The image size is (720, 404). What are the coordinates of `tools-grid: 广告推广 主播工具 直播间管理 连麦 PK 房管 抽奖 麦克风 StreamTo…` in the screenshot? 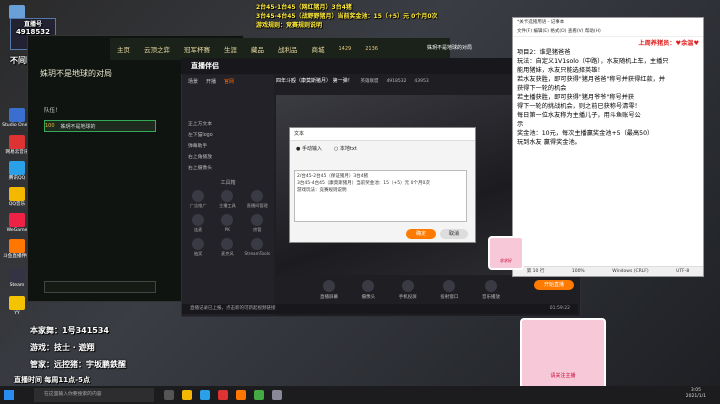 It's located at (228, 223).